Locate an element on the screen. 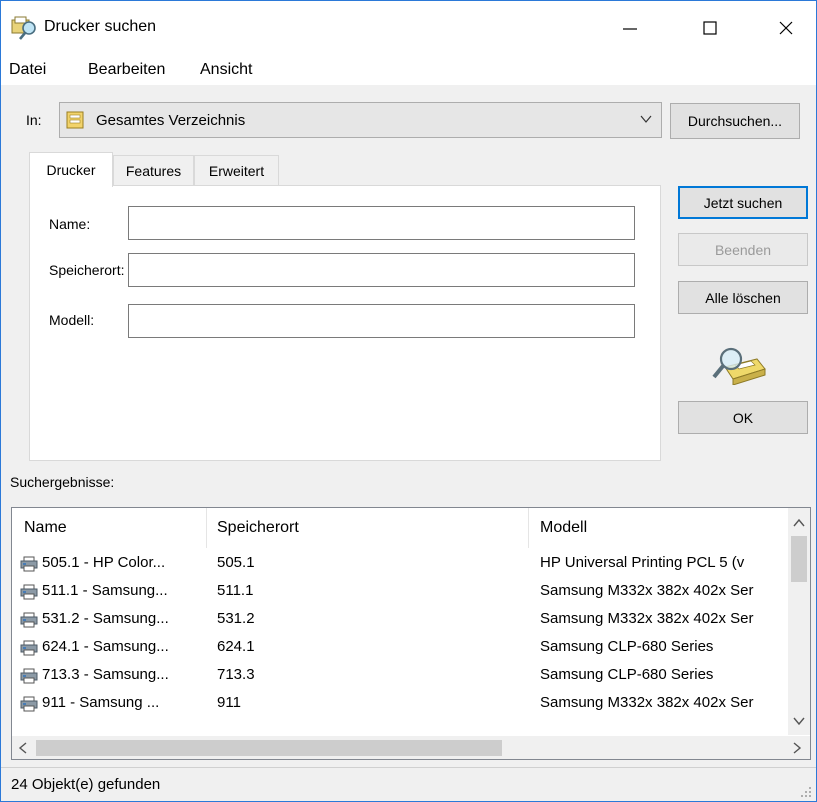 This screenshot has height=802, width=817. scope-dropdown: Gesamtes Verzeichnis is located at coordinates (360, 120).